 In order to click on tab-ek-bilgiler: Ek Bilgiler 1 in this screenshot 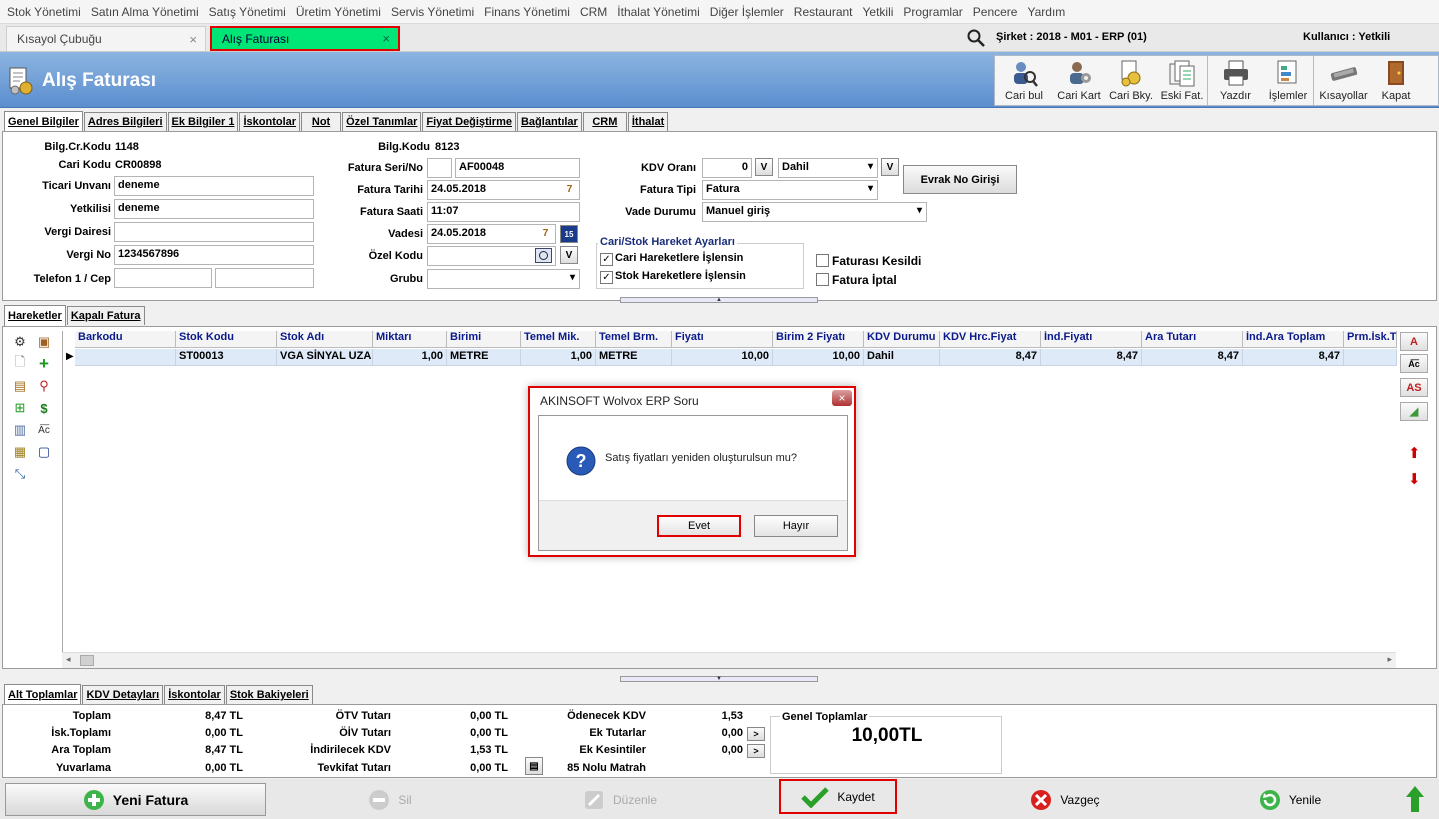, I will do `click(203, 121)`.